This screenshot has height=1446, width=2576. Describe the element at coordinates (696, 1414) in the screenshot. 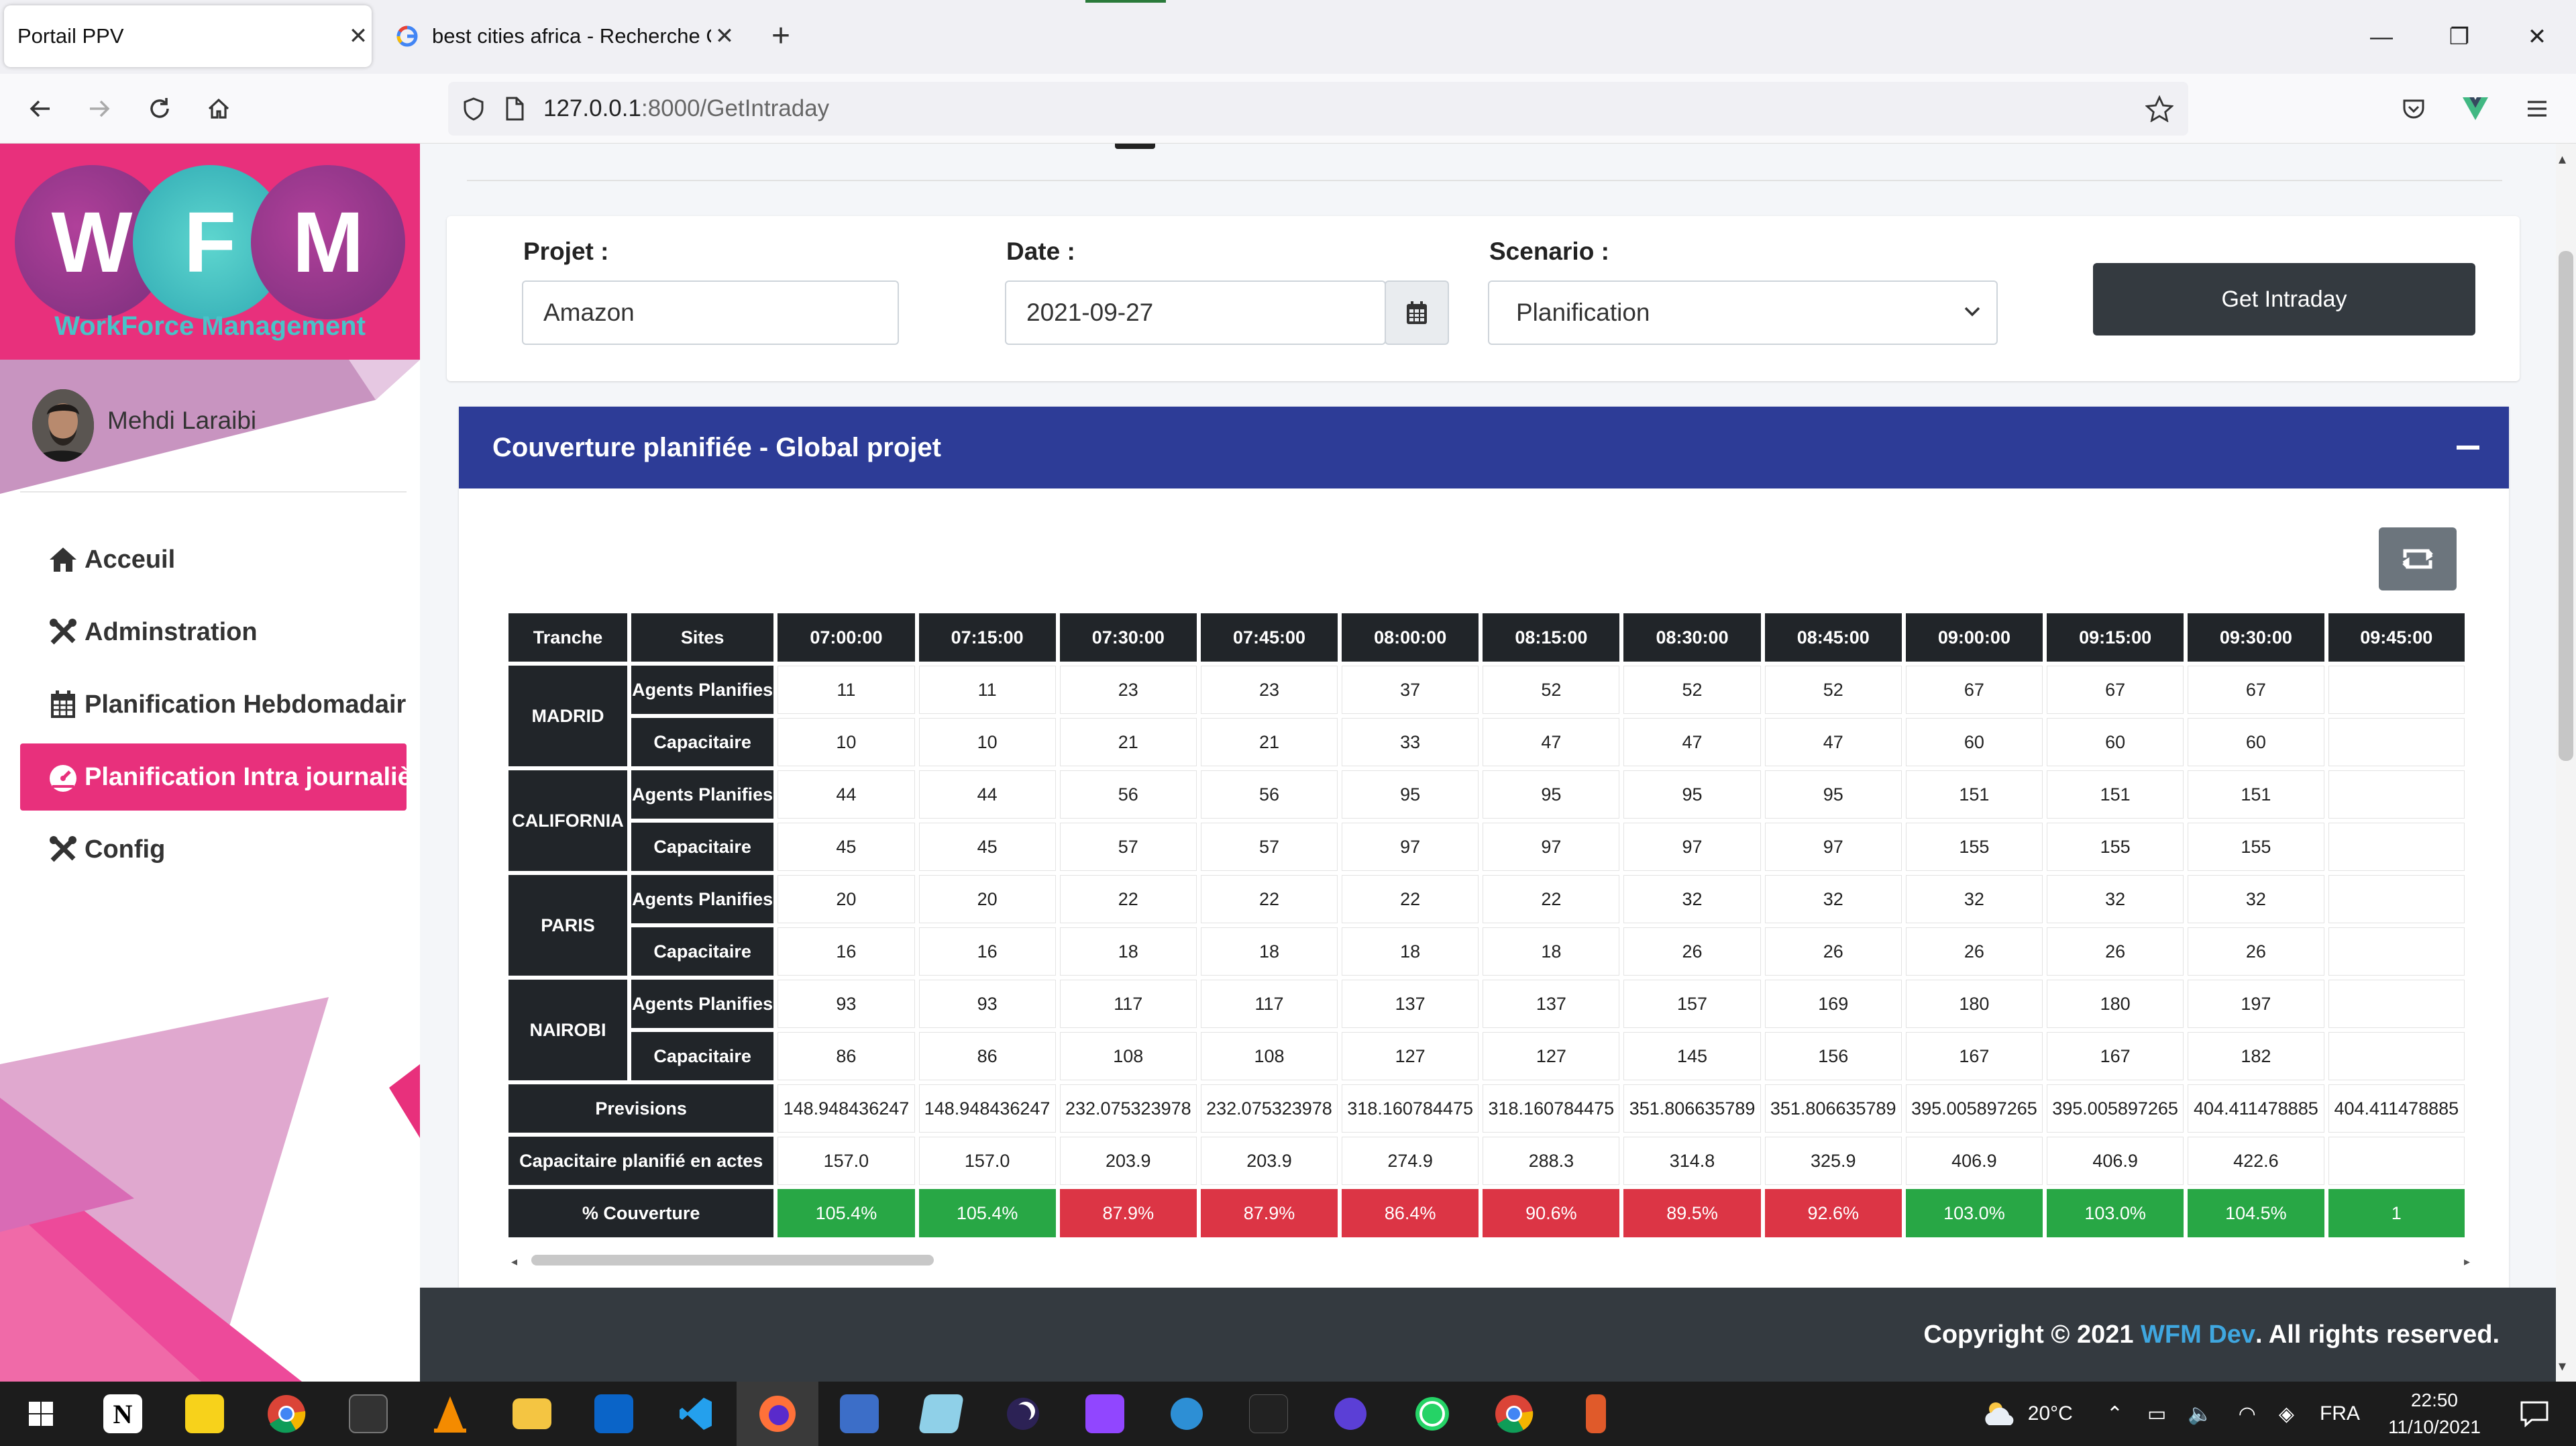

I see `vscode-icon` at that location.